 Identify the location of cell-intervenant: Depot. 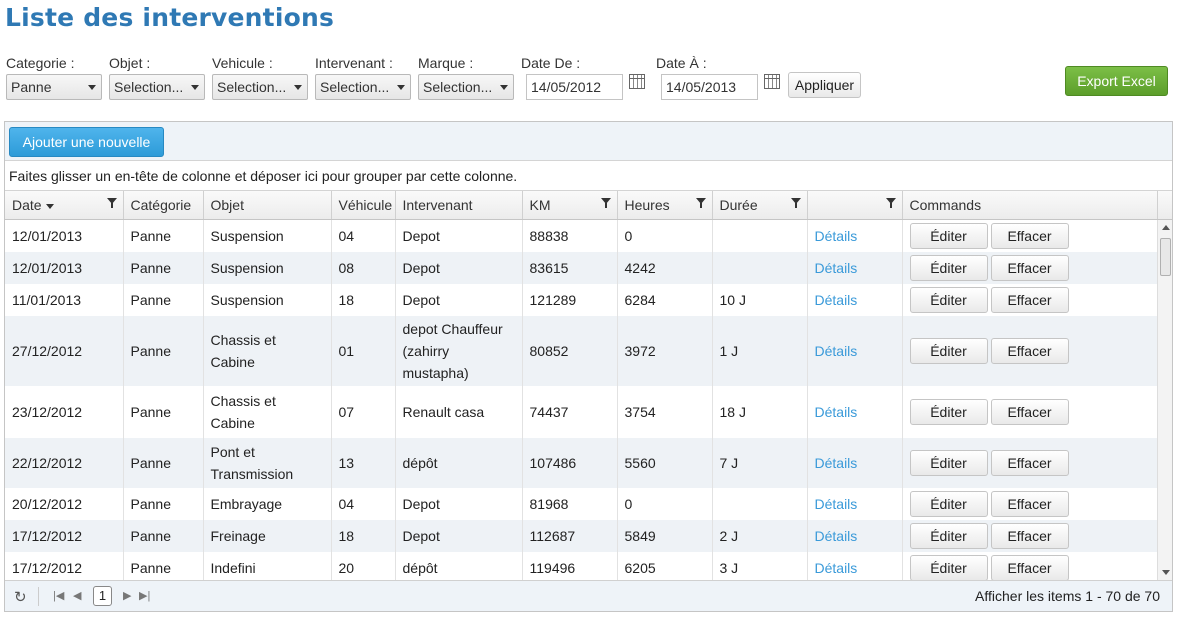
(459, 236).